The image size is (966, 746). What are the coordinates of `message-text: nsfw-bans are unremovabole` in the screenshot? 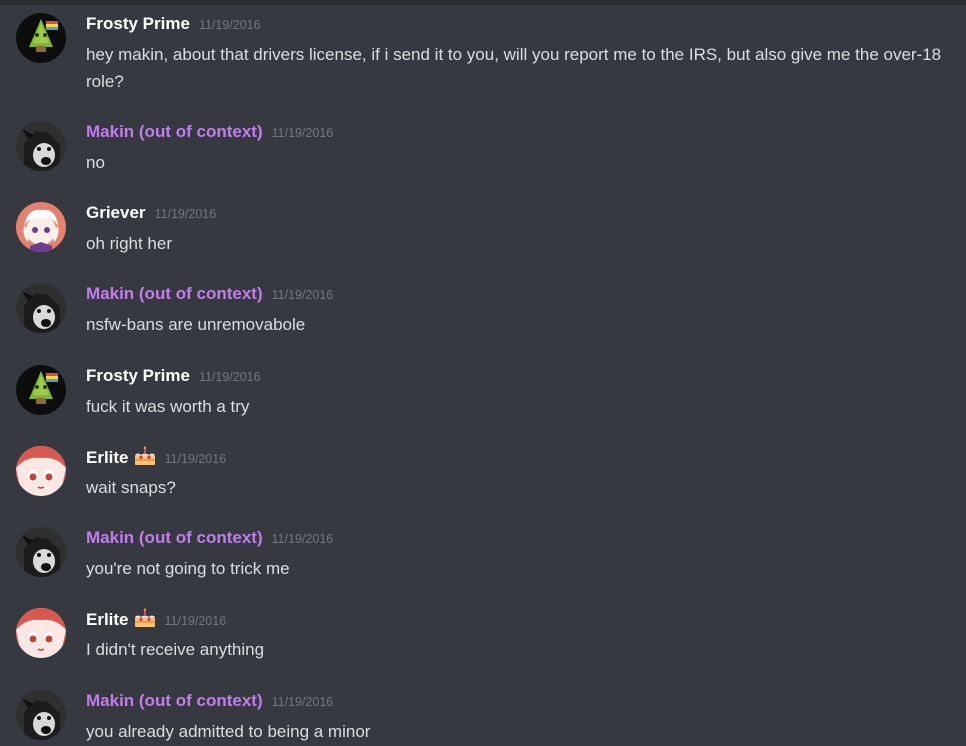 It's located at (196, 324).